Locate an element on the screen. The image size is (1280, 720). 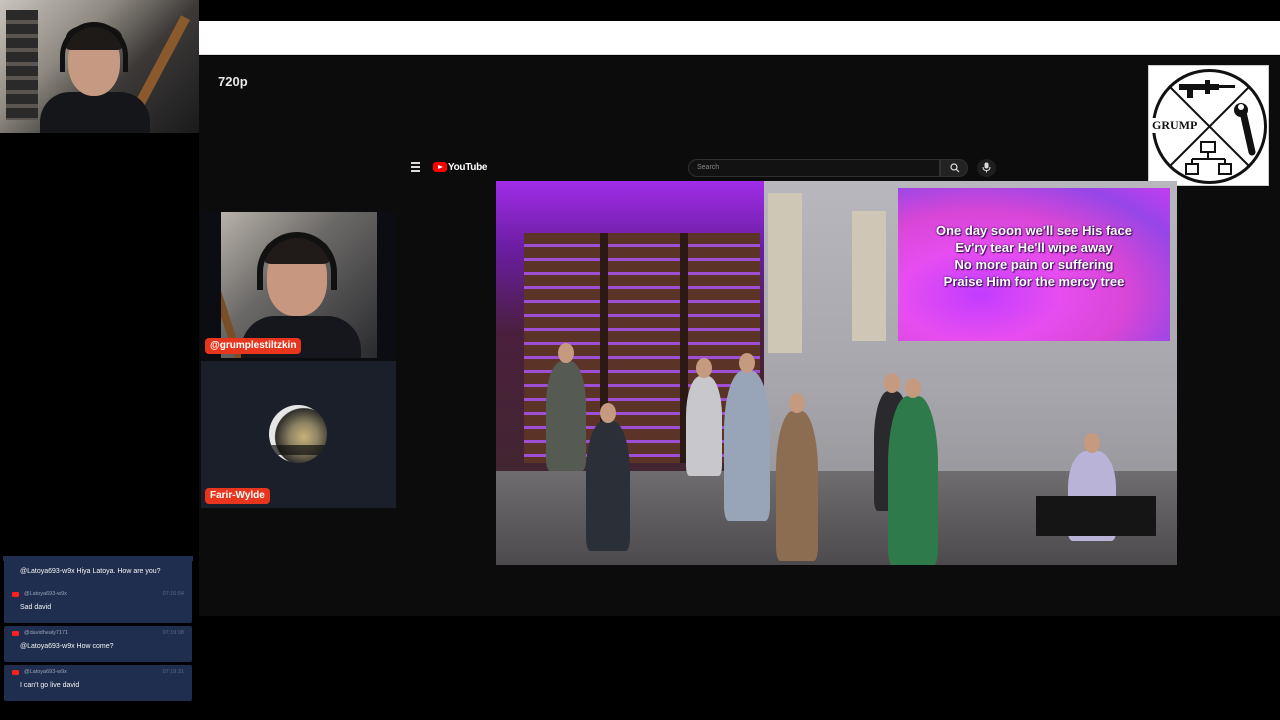
participant-name-tag: @grumplestiltzkin is located at coordinates (253, 346).